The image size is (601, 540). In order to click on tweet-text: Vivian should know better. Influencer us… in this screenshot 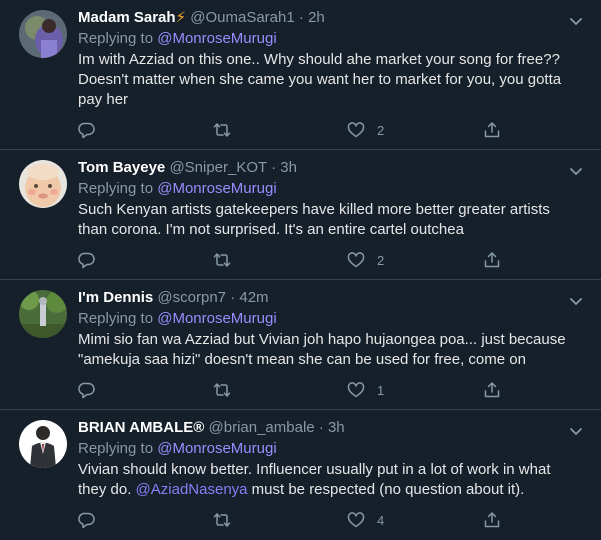, I will do `click(328, 480)`.